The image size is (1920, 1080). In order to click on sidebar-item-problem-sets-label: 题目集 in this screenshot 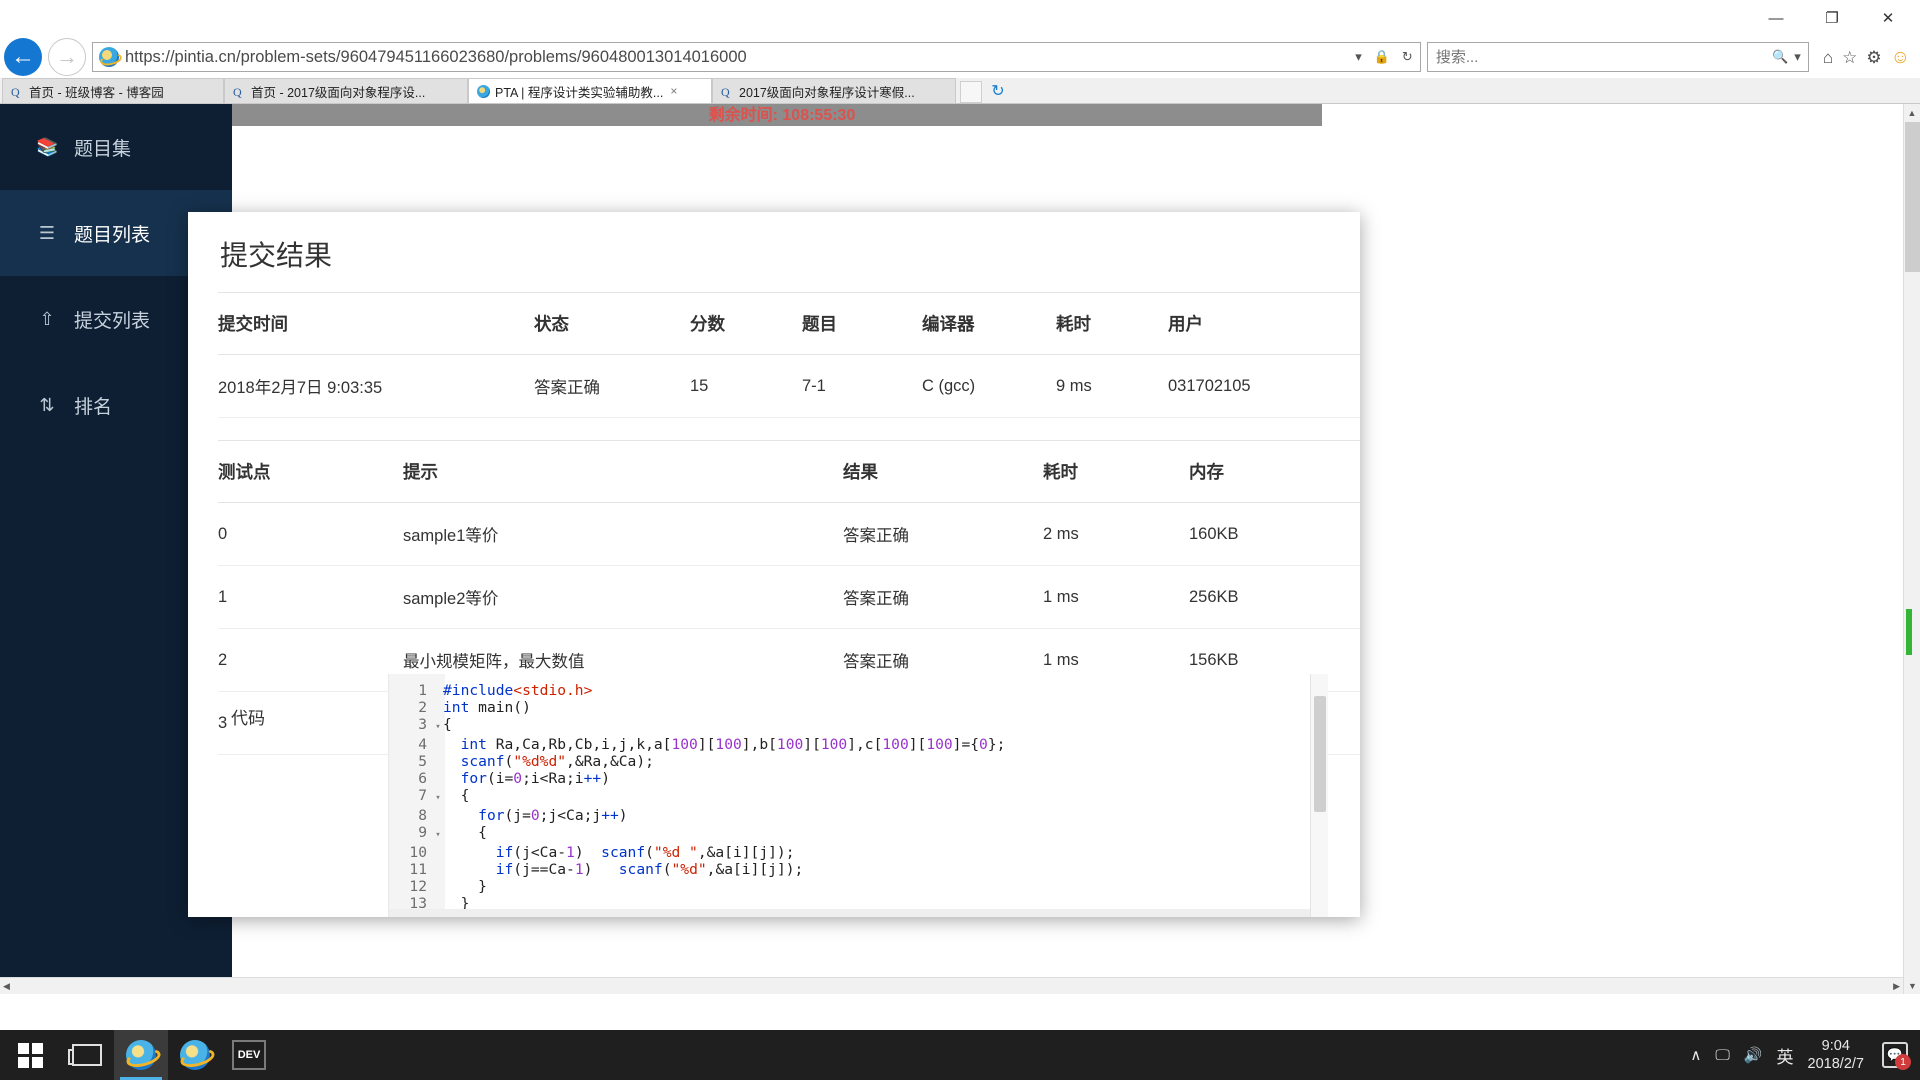, I will do `click(103, 149)`.